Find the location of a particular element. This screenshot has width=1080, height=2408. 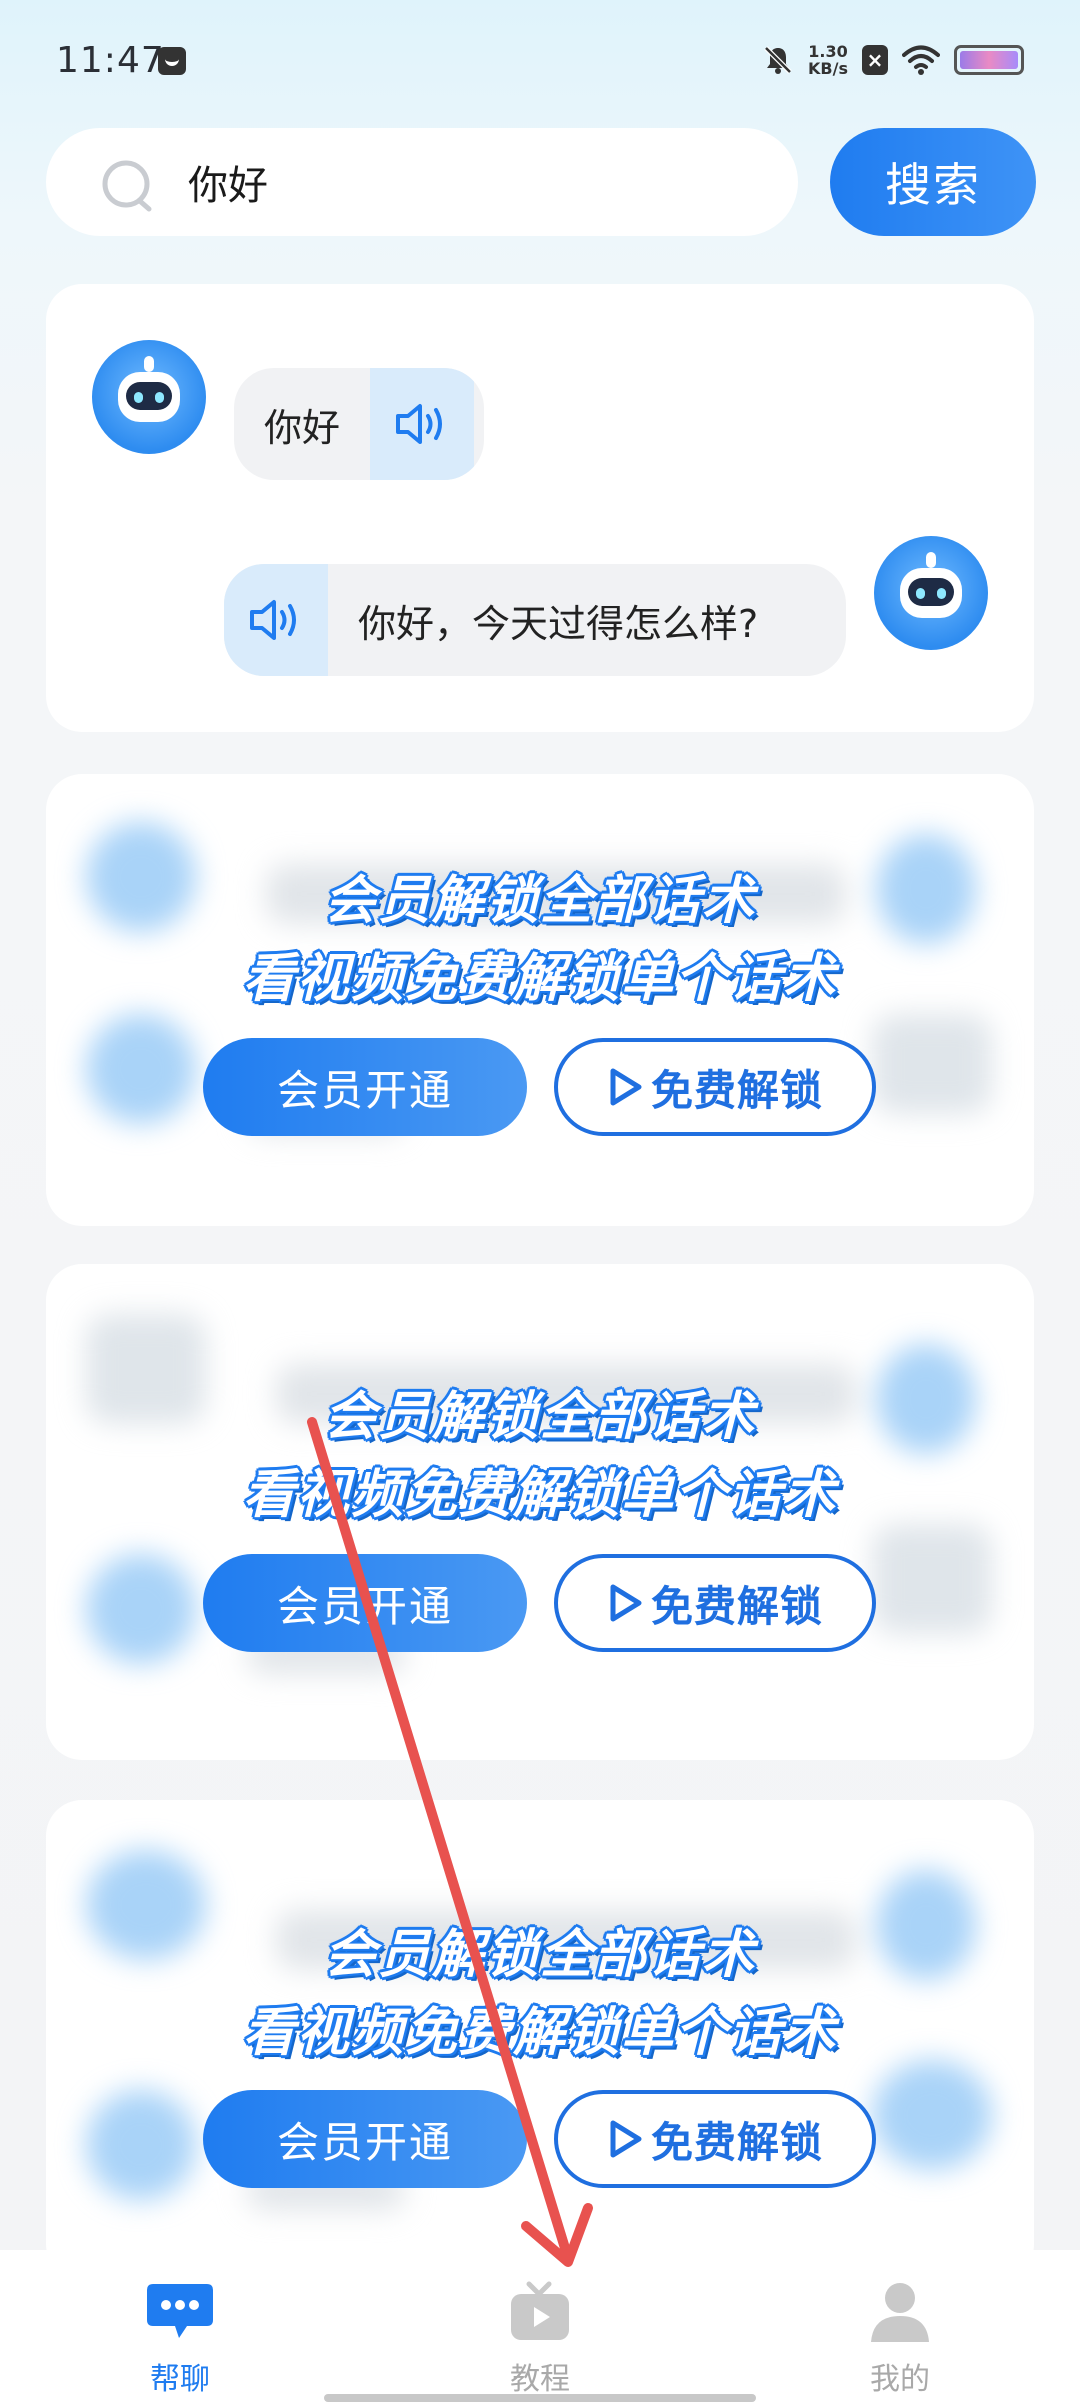

search-button: 搜索 is located at coordinates (933, 182).